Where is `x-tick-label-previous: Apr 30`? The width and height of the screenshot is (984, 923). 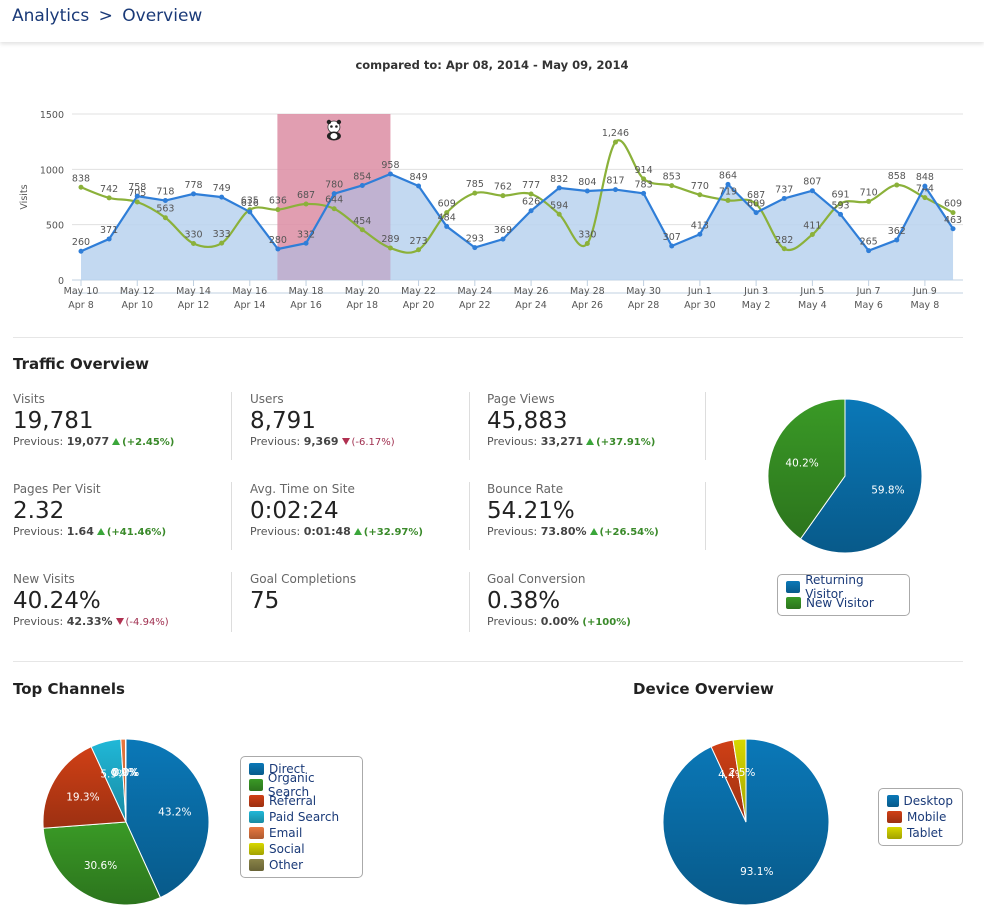 x-tick-label-previous: Apr 30 is located at coordinates (700, 305).